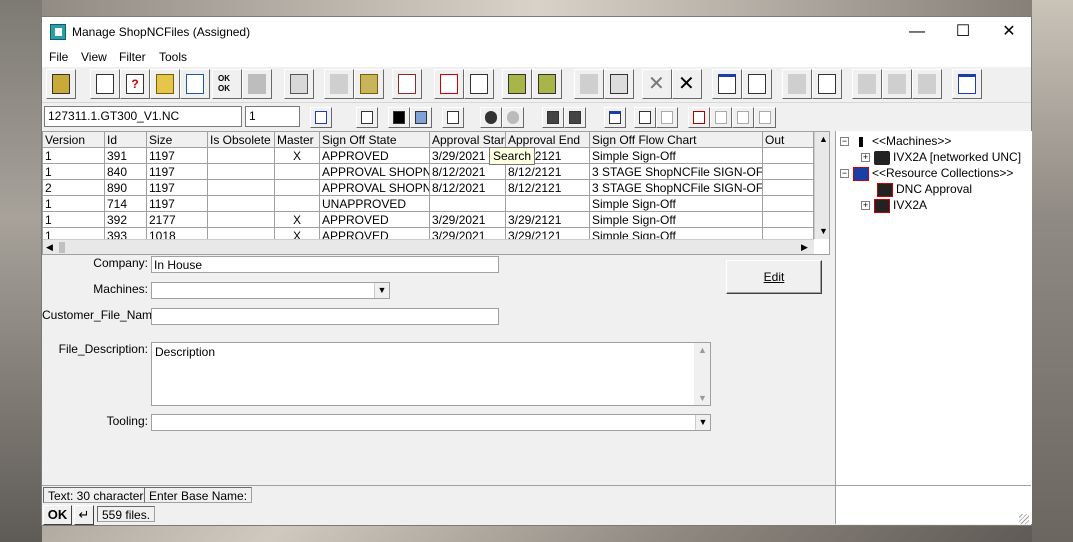 This screenshot has width=1073, height=542. Describe the element at coordinates (325, 264) in the screenshot. I see `company-field: In House` at that location.